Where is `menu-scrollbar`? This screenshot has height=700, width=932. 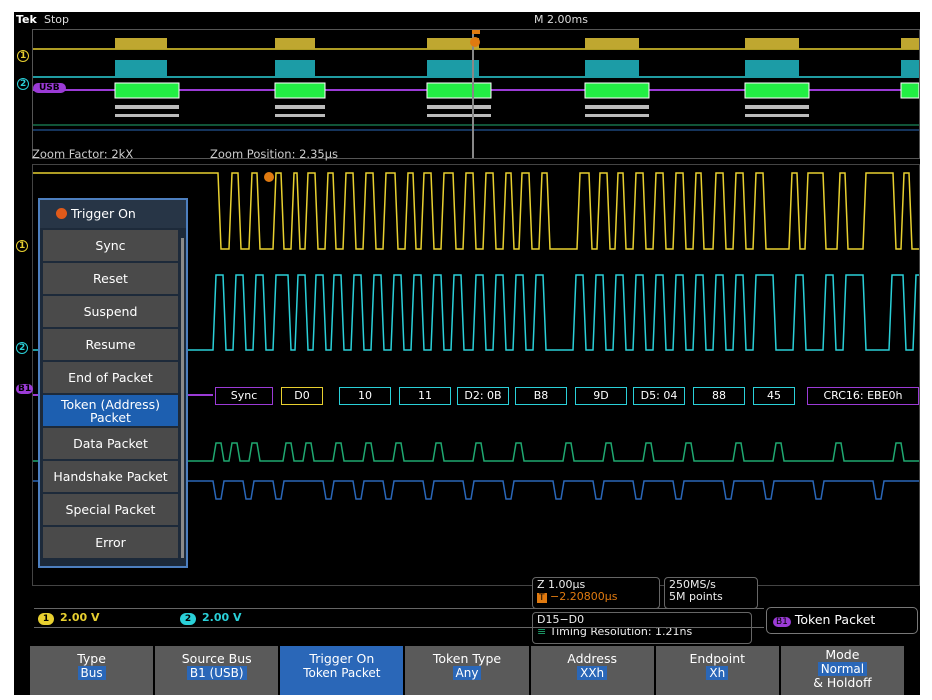
menu-scrollbar is located at coordinates (182, 398).